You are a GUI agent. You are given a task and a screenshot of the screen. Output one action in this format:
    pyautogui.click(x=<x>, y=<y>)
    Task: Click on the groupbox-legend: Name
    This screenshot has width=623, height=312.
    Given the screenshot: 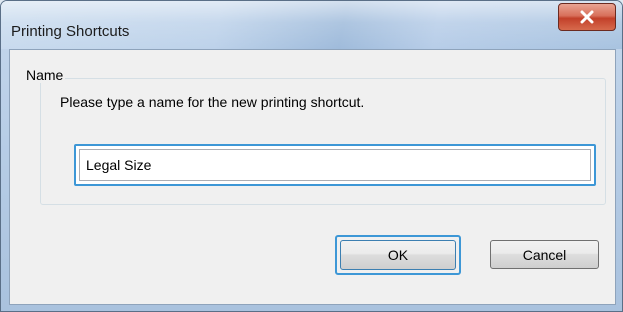 What is the action you would take?
    pyautogui.click(x=45, y=75)
    